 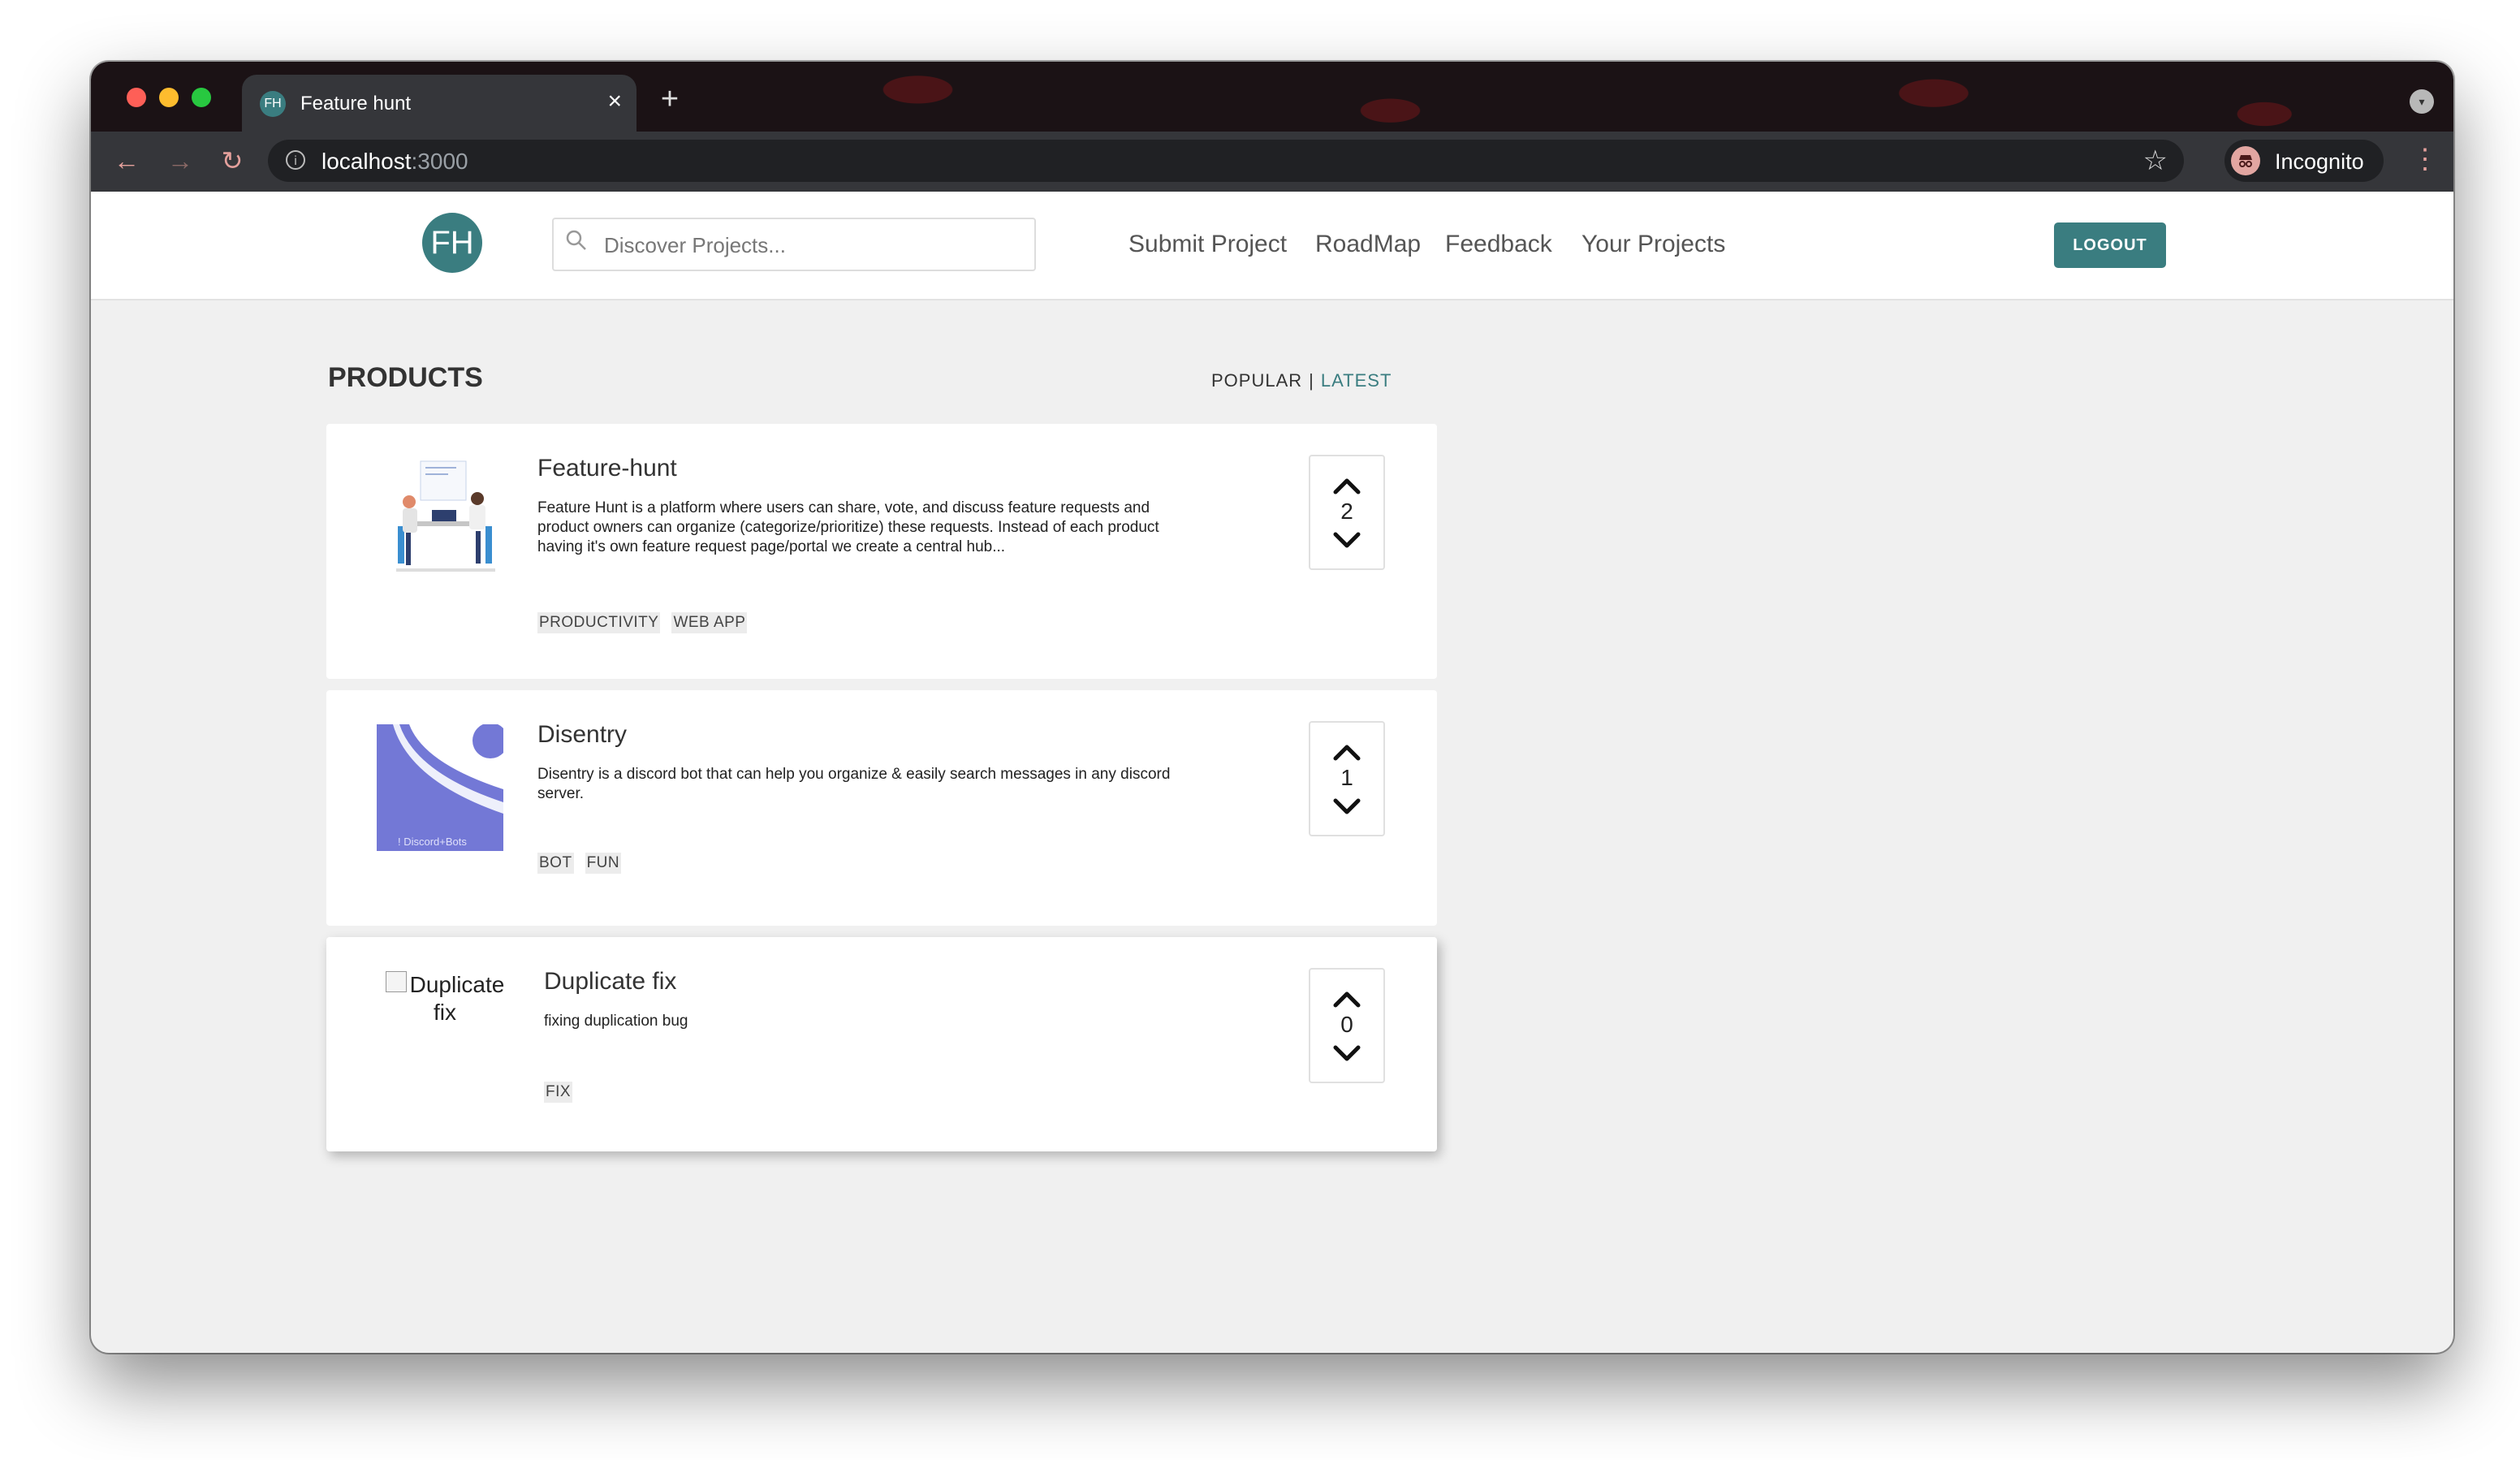 I want to click on vote-count: 1, so click(x=1346, y=777).